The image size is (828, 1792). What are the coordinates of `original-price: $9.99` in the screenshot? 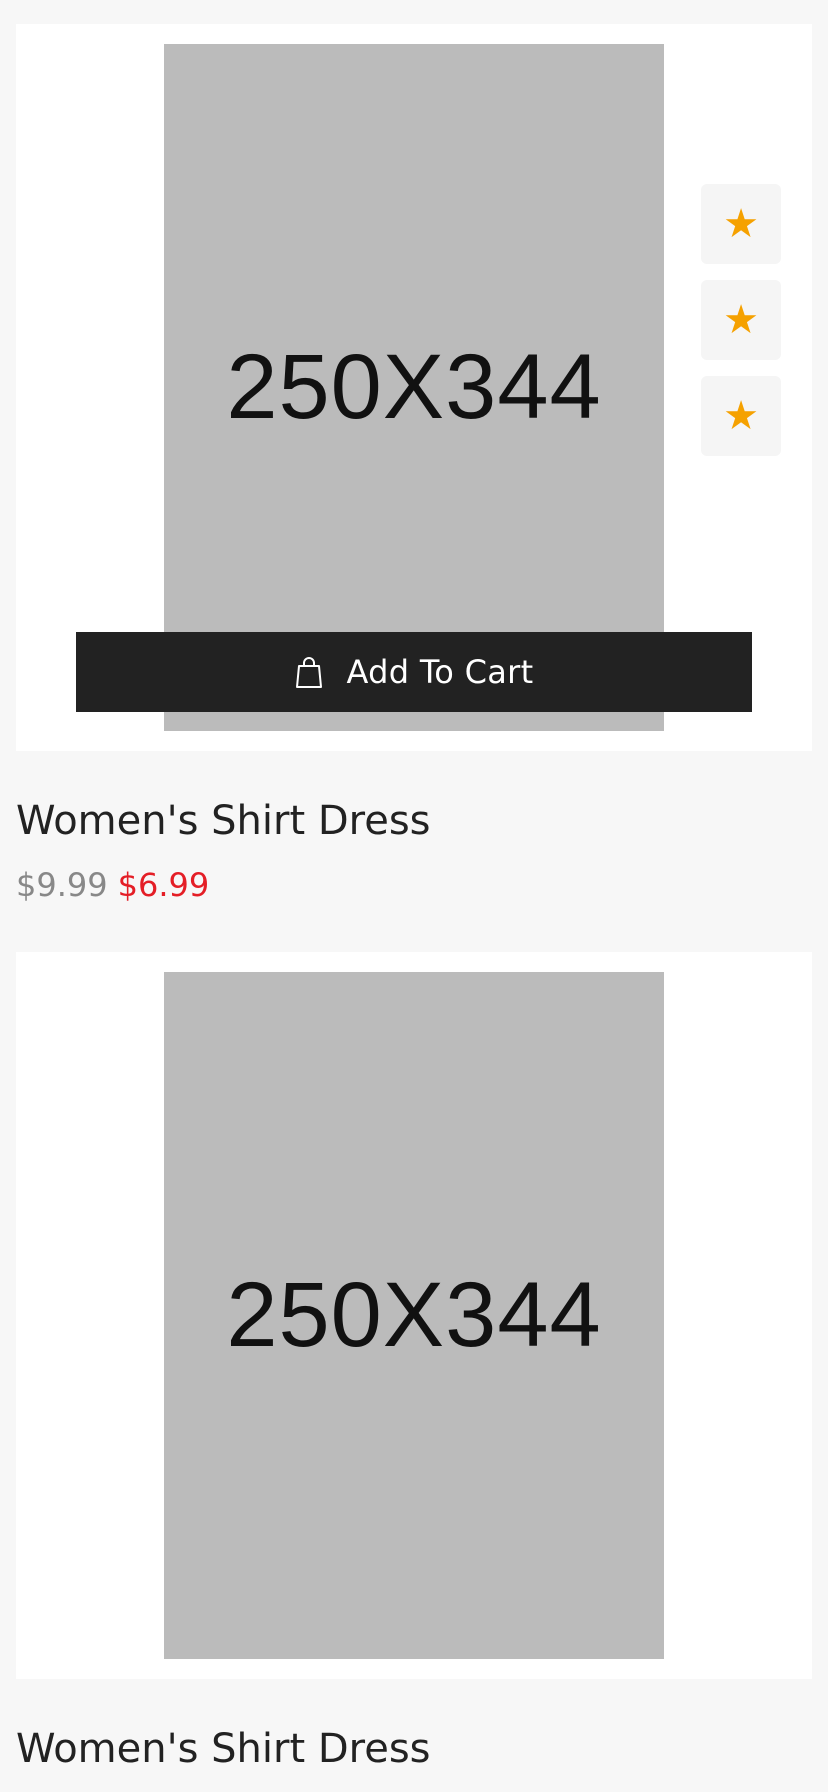 It's located at (62, 885).